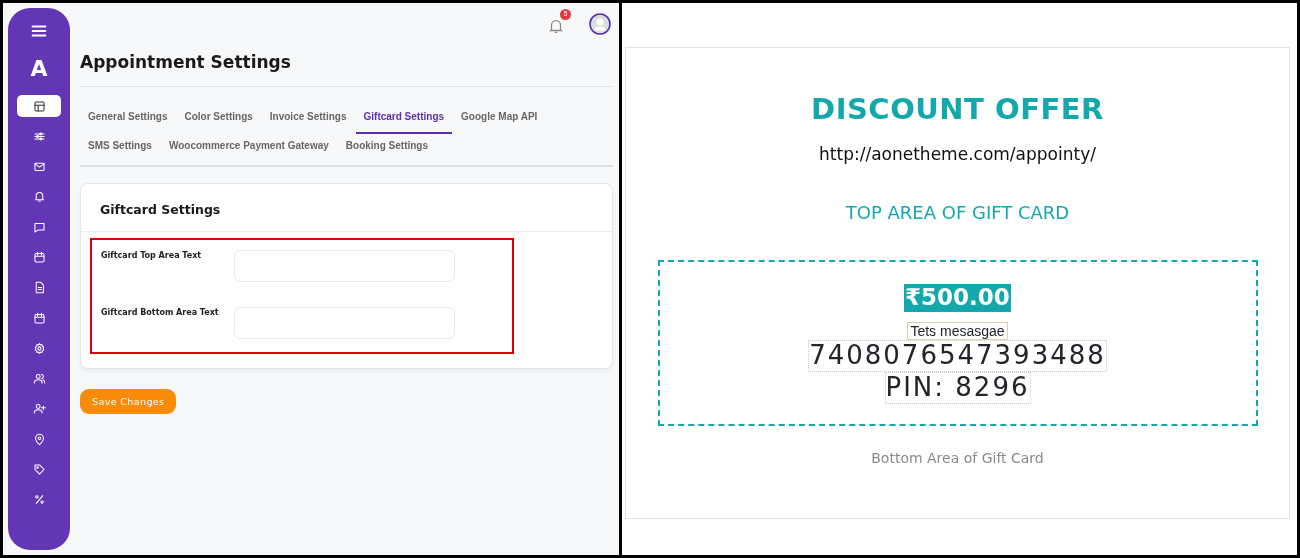  I want to click on card-title: Giftcard Settings, so click(346, 208).